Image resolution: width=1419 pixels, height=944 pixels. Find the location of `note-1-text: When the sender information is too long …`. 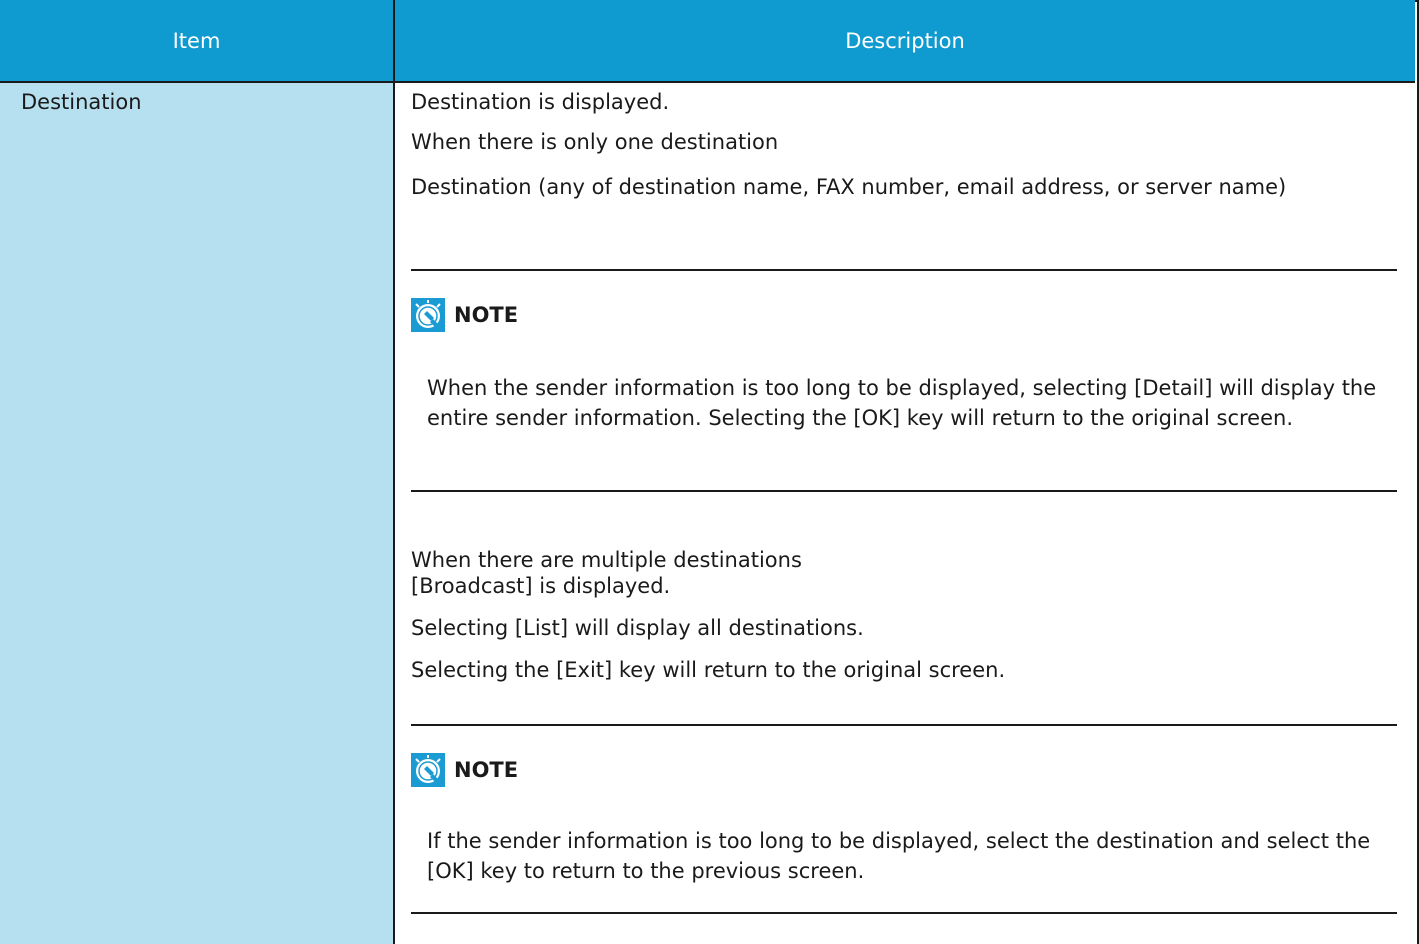

note-1-text: When the sender information is too long … is located at coordinates (902, 403).